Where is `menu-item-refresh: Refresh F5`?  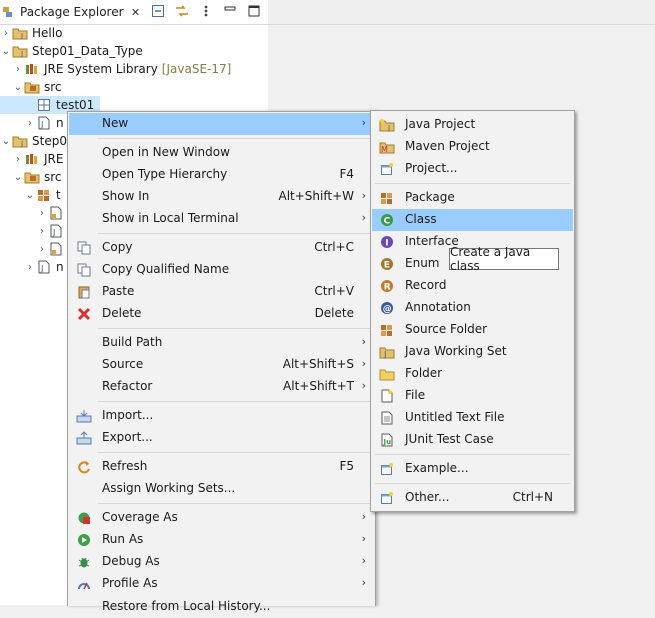
menu-item-refresh: Refresh F5 is located at coordinates (221, 467).